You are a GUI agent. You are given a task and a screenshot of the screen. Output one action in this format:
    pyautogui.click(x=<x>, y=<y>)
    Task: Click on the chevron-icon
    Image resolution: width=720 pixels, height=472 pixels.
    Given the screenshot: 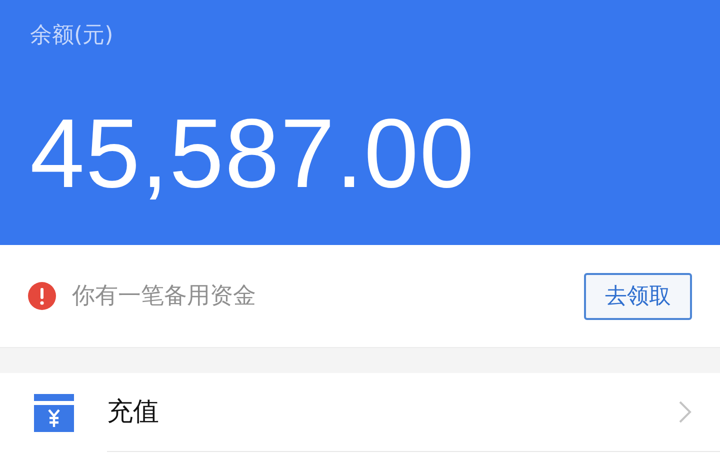 What is the action you would take?
    pyautogui.click(x=685, y=412)
    